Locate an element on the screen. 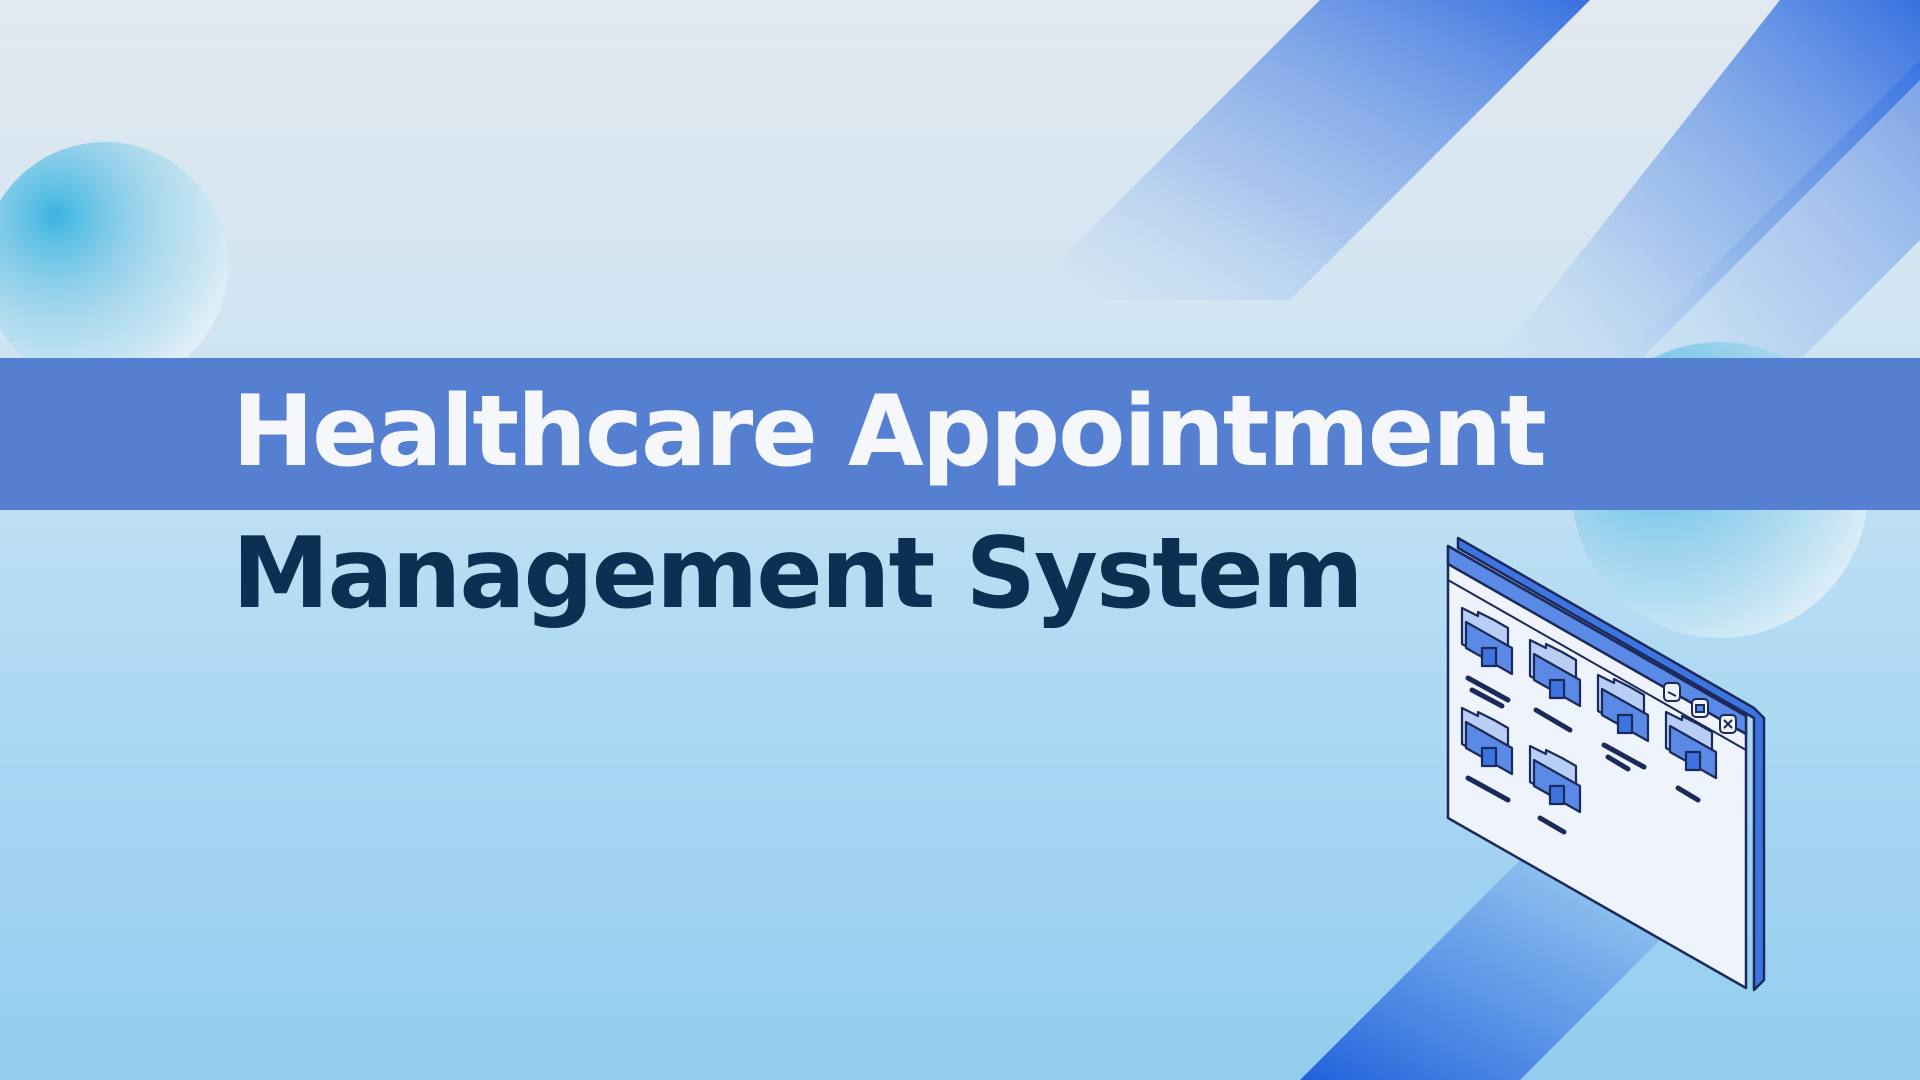 The height and width of the screenshot is (1080, 1920). folder-window-icon is located at coordinates (1606, 764).